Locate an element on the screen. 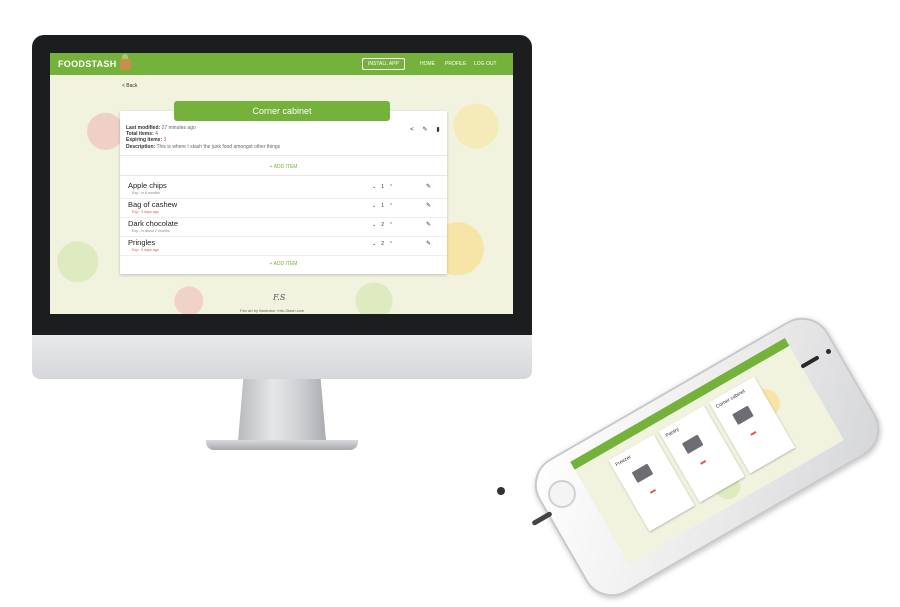 The height and width of the screenshot is (607, 900). phone-home-button is located at coordinates (562, 494).